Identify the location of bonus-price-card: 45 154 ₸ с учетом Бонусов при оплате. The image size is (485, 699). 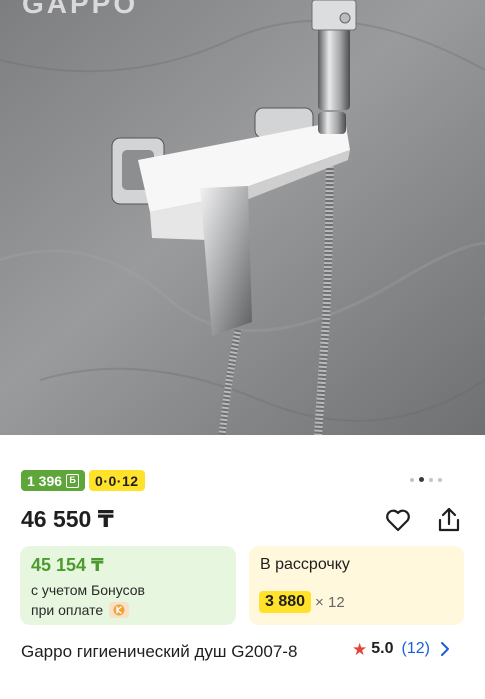
(128, 585).